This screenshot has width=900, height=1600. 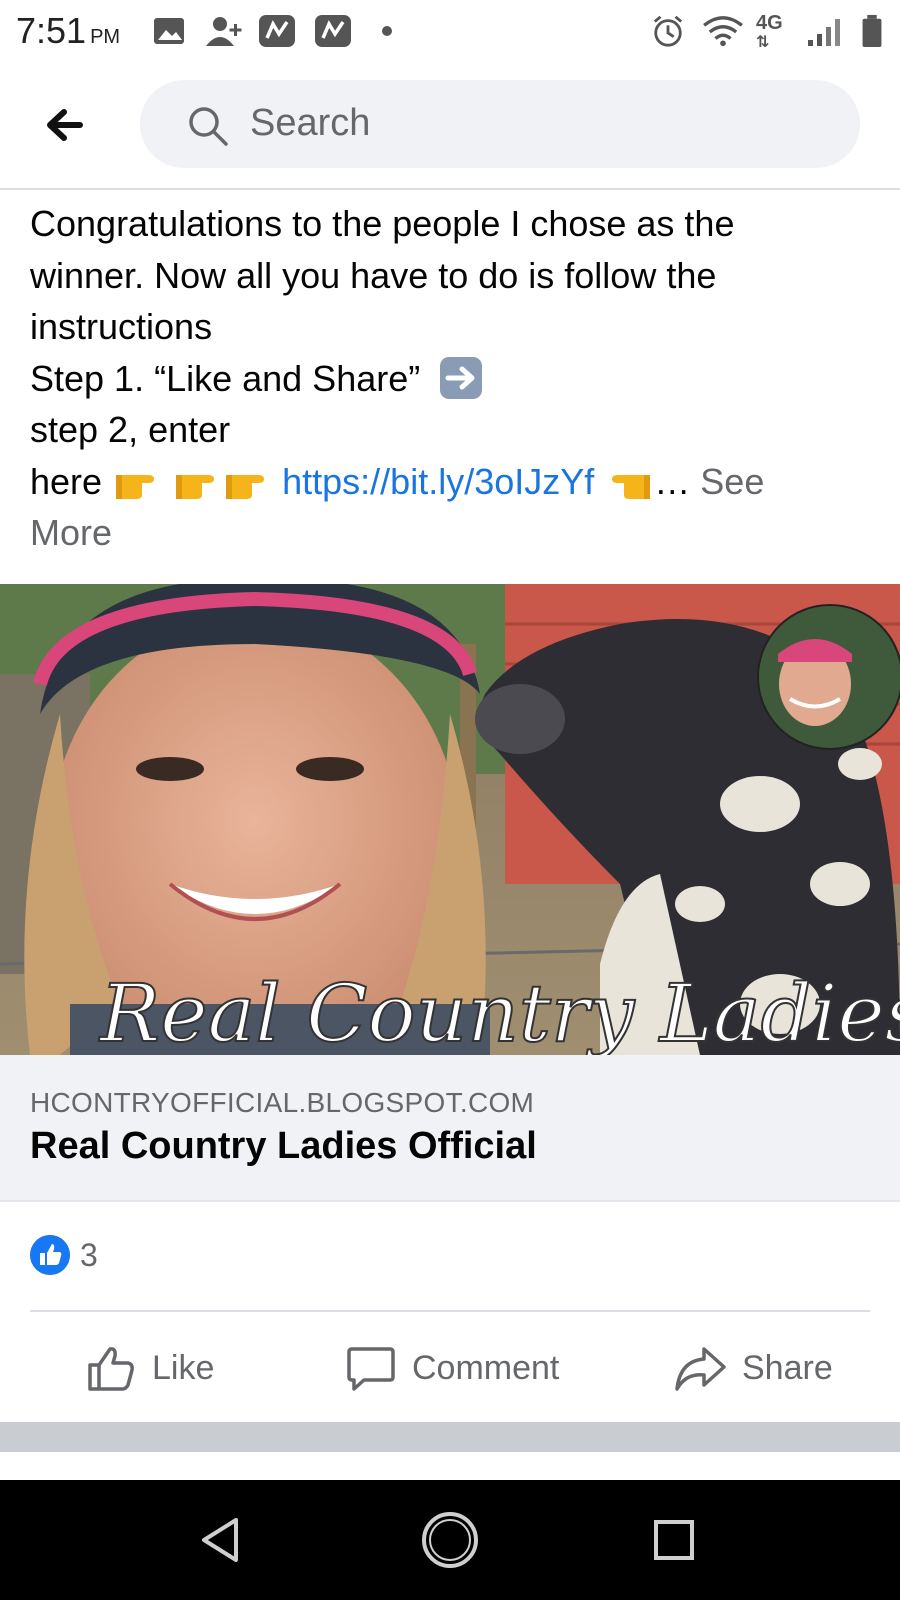 What do you see at coordinates (65, 125) in the screenshot?
I see `back-arrow-icon` at bounding box center [65, 125].